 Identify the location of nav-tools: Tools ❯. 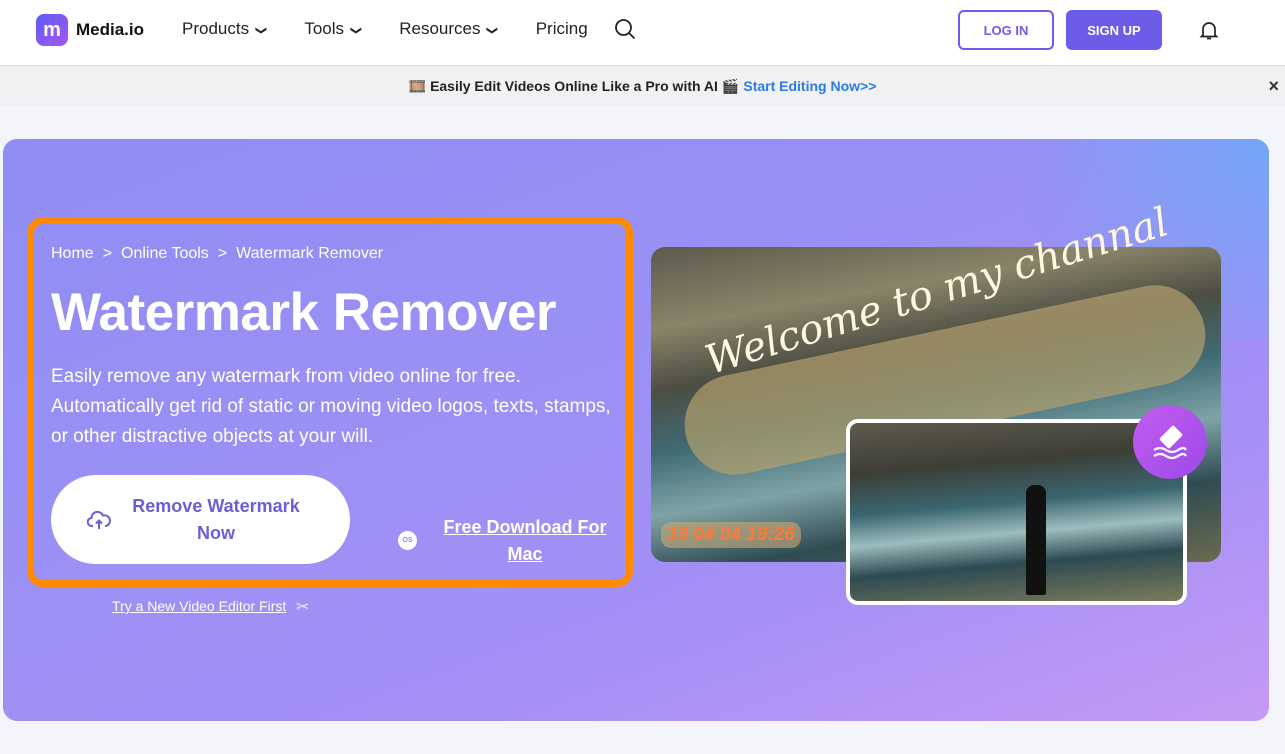
(333, 29).